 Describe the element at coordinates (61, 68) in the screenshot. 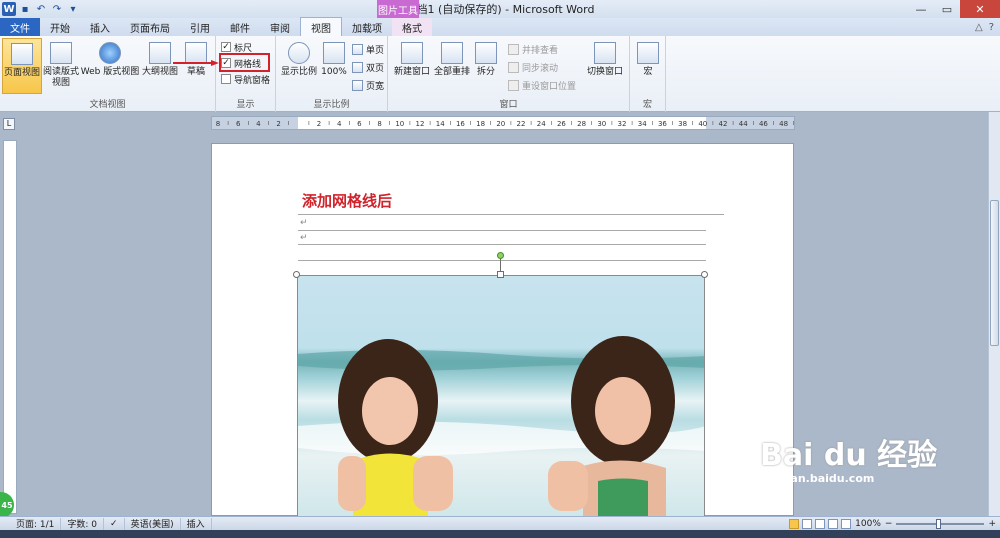

I see `reading-layout-button: 阅读版式 视图` at that location.